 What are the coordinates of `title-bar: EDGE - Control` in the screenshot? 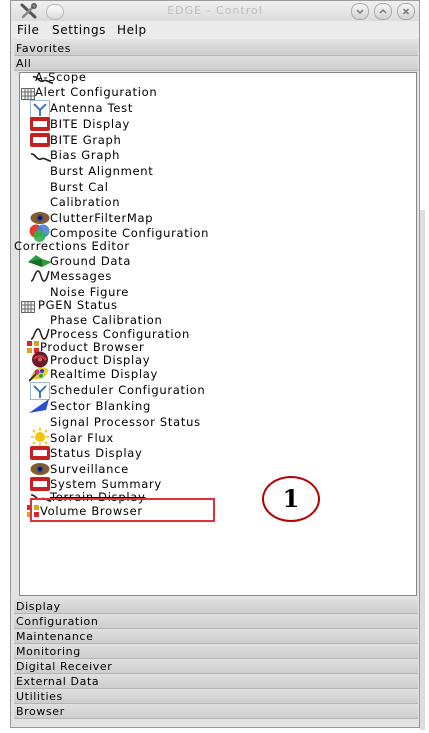 It's located at (215, 11).